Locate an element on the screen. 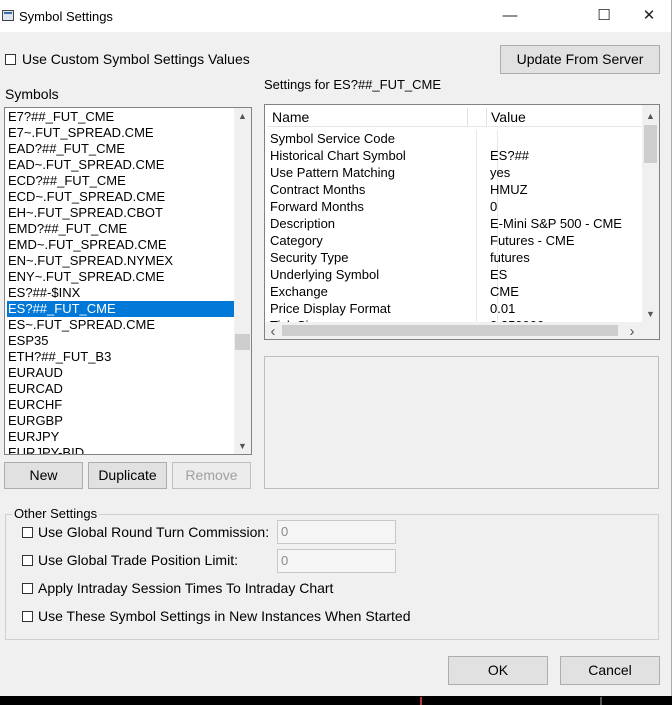  custom-settings-label: Use Custom Symbol Settings Values is located at coordinates (136, 59).